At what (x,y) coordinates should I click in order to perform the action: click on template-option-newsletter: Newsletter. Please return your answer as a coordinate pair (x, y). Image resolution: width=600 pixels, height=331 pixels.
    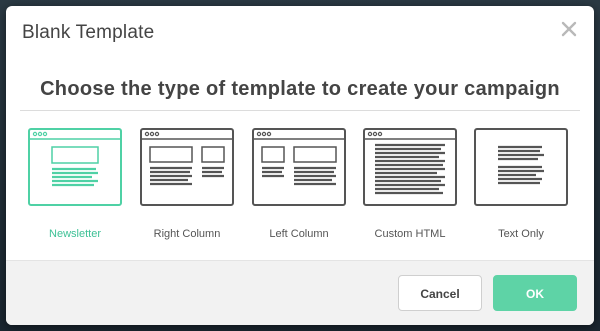
    Looking at the image, I should click on (84, 184).